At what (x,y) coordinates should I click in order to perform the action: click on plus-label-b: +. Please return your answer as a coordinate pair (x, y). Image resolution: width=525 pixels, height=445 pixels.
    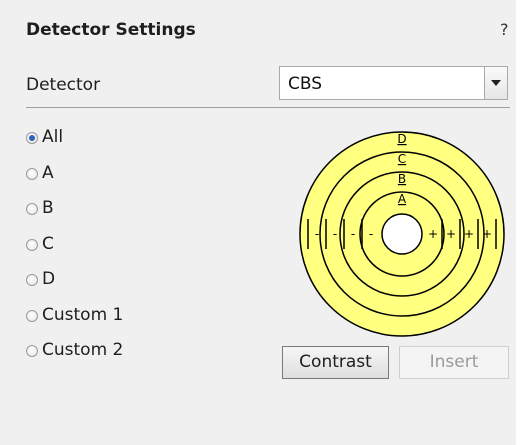
    Looking at the image, I should click on (451, 234).